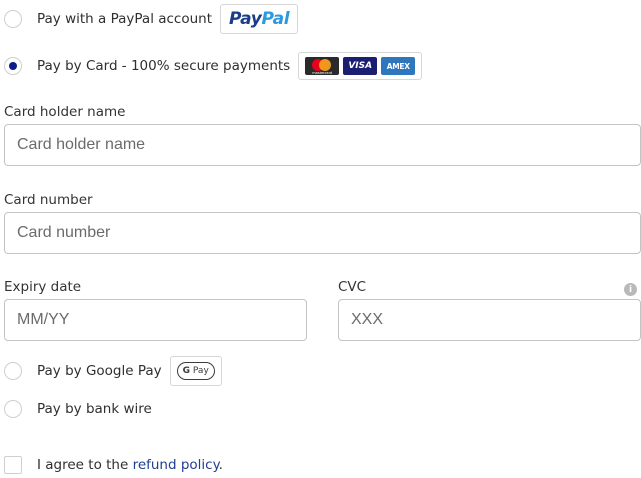 Image resolution: width=641 pixels, height=478 pixels. Describe the element at coordinates (164, 66) in the screenshot. I see `card-option-label: Pay by Card - 100% secure payments` at that location.